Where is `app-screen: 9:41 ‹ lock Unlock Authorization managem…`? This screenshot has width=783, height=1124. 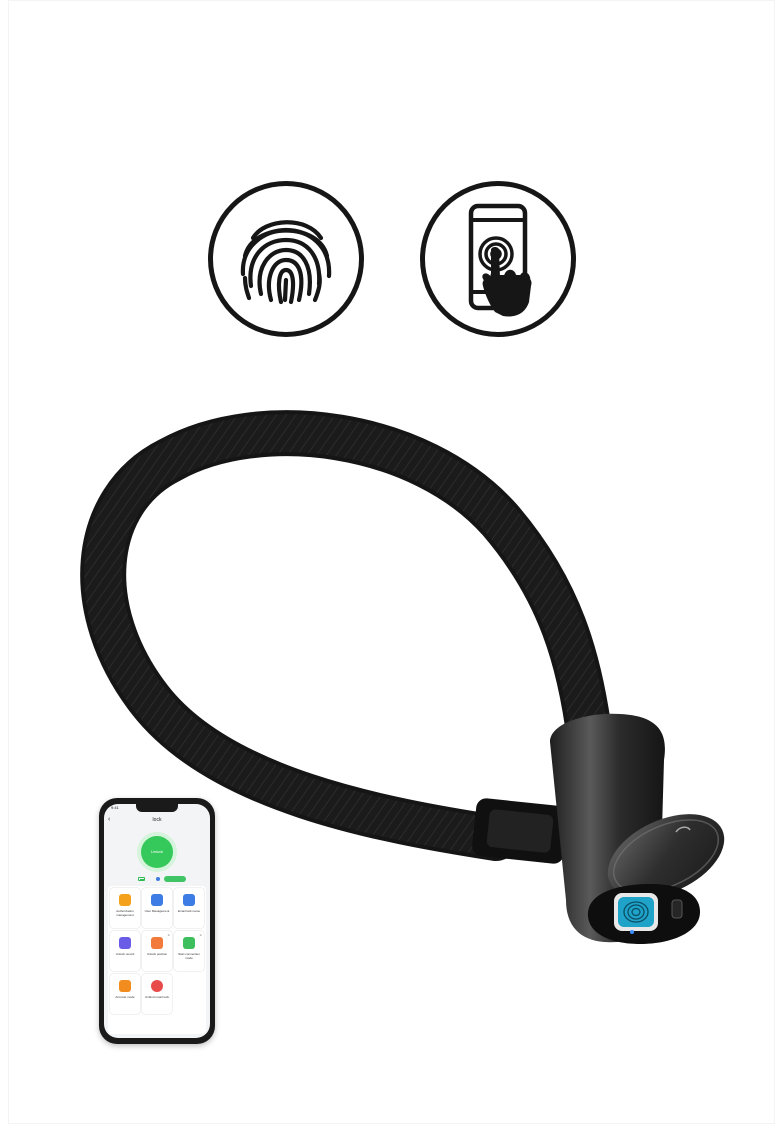 app-screen: 9:41 ‹ lock Unlock Authorization managem… is located at coordinates (157, 921).